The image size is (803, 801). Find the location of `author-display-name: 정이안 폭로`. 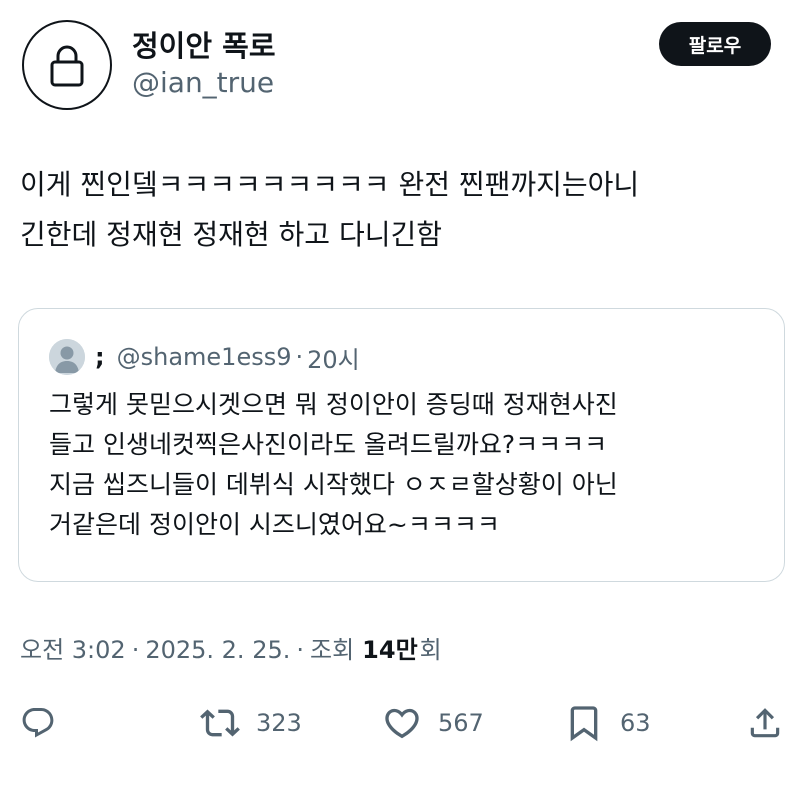

author-display-name: 정이안 폭로 is located at coordinates (204, 44).